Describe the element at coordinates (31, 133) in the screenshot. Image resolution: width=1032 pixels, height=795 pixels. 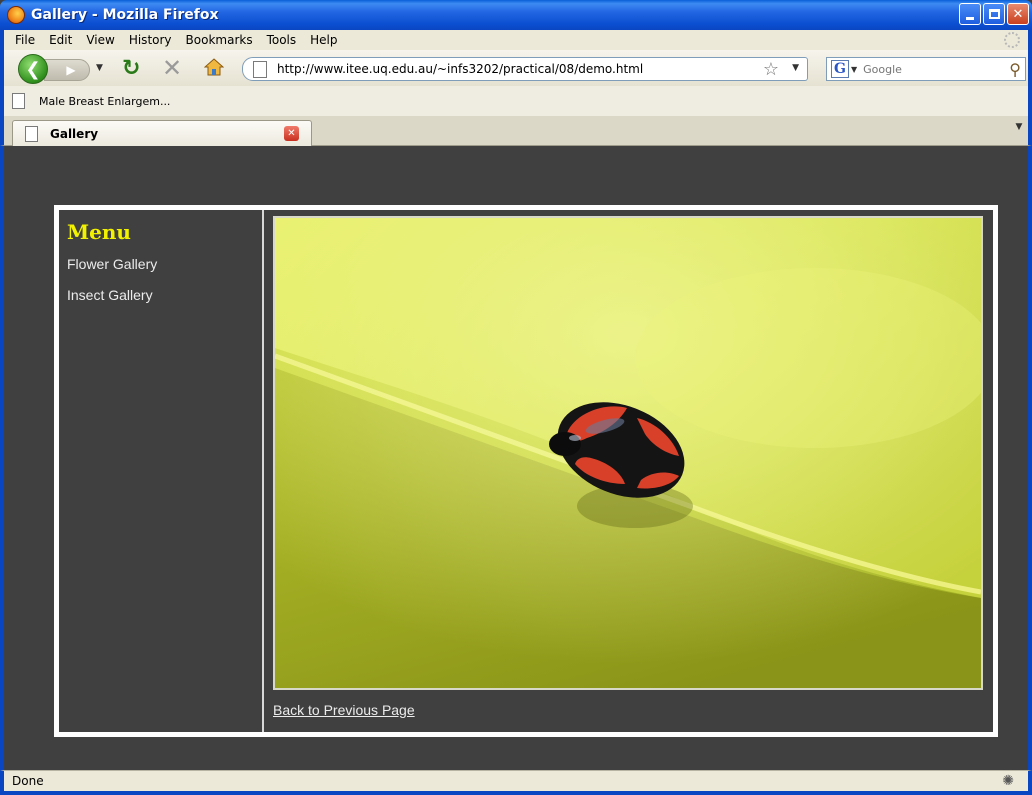
I see `tab-page-icon` at that location.